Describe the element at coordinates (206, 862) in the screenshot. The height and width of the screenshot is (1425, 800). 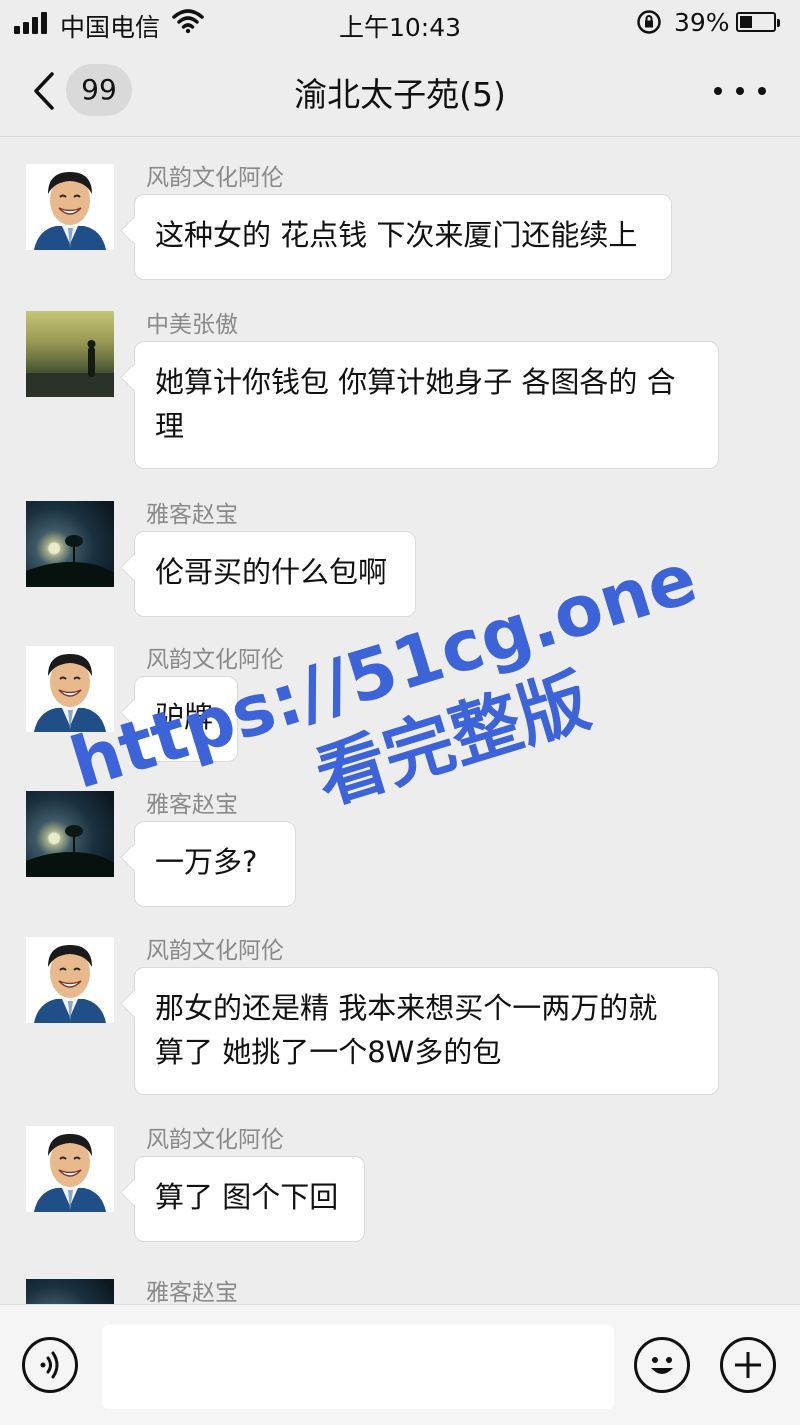
I see `message-text-line: 一万多?` at that location.